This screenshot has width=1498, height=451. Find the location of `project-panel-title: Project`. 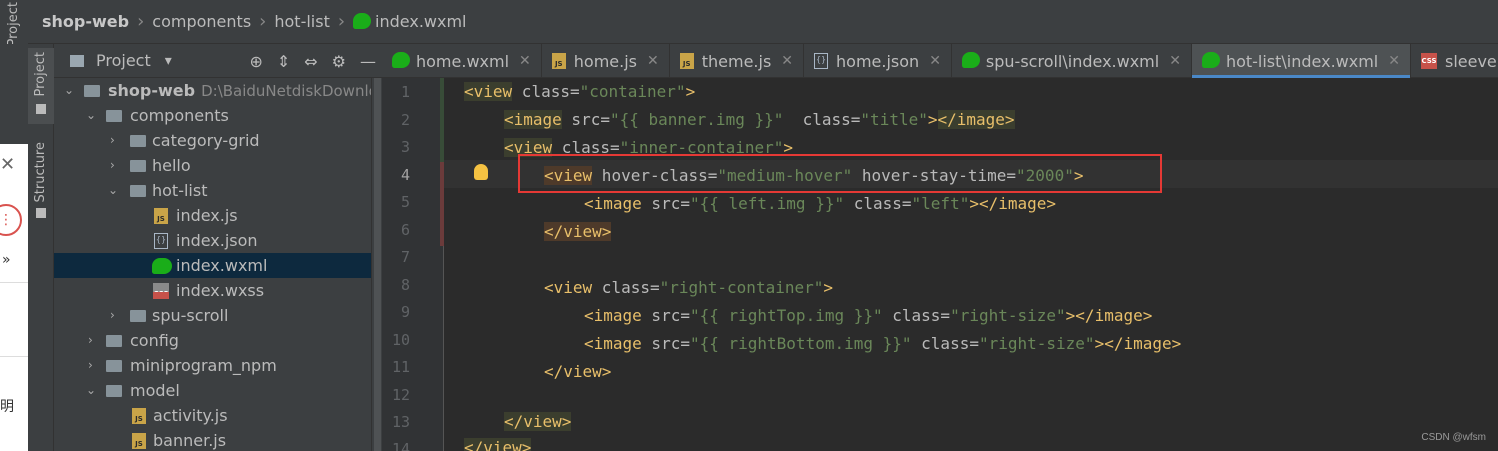

project-panel-title: Project is located at coordinates (123, 60).